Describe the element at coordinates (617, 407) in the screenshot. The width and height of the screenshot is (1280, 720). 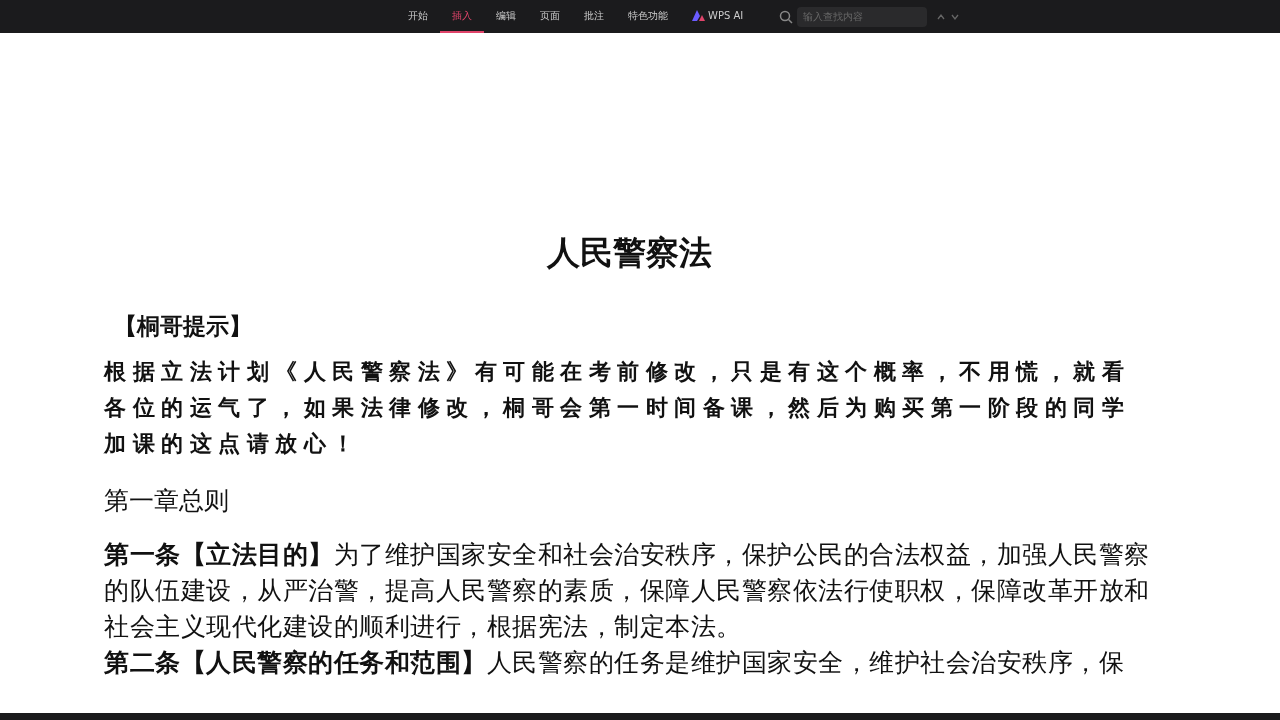
I see `hint-paragraph: 根据立法计划《人民警察法》有可能在考前修改，只是有这个概率，不用慌，就看各位的运气了，如果法律修改，桐哥会第一时间备课，然后为购买第一阶段的同学加课的这点请放心！` at that location.